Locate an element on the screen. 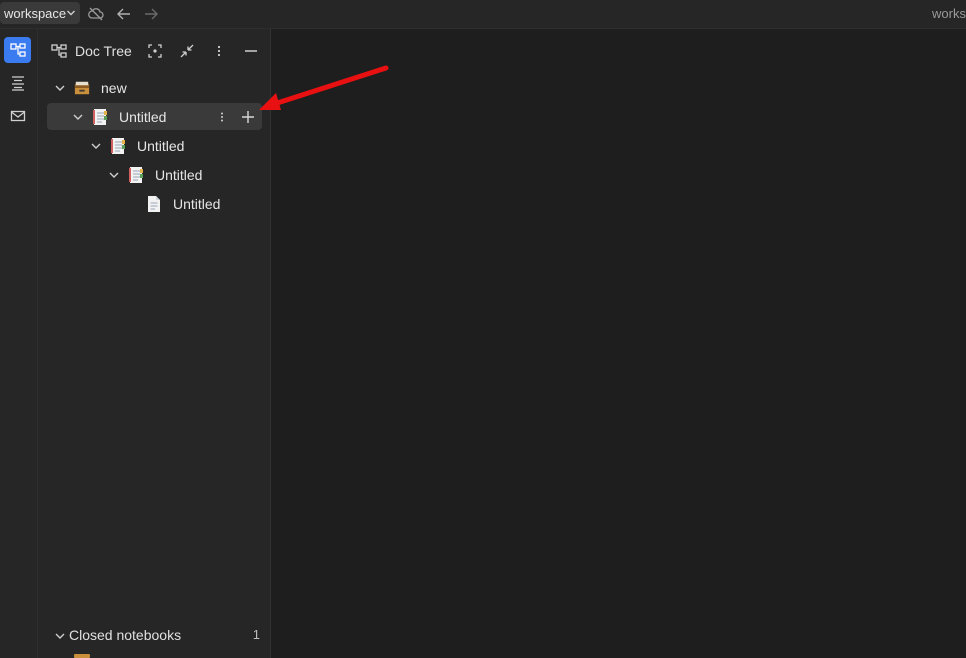  left-dock-rail is located at coordinates (19, 343).